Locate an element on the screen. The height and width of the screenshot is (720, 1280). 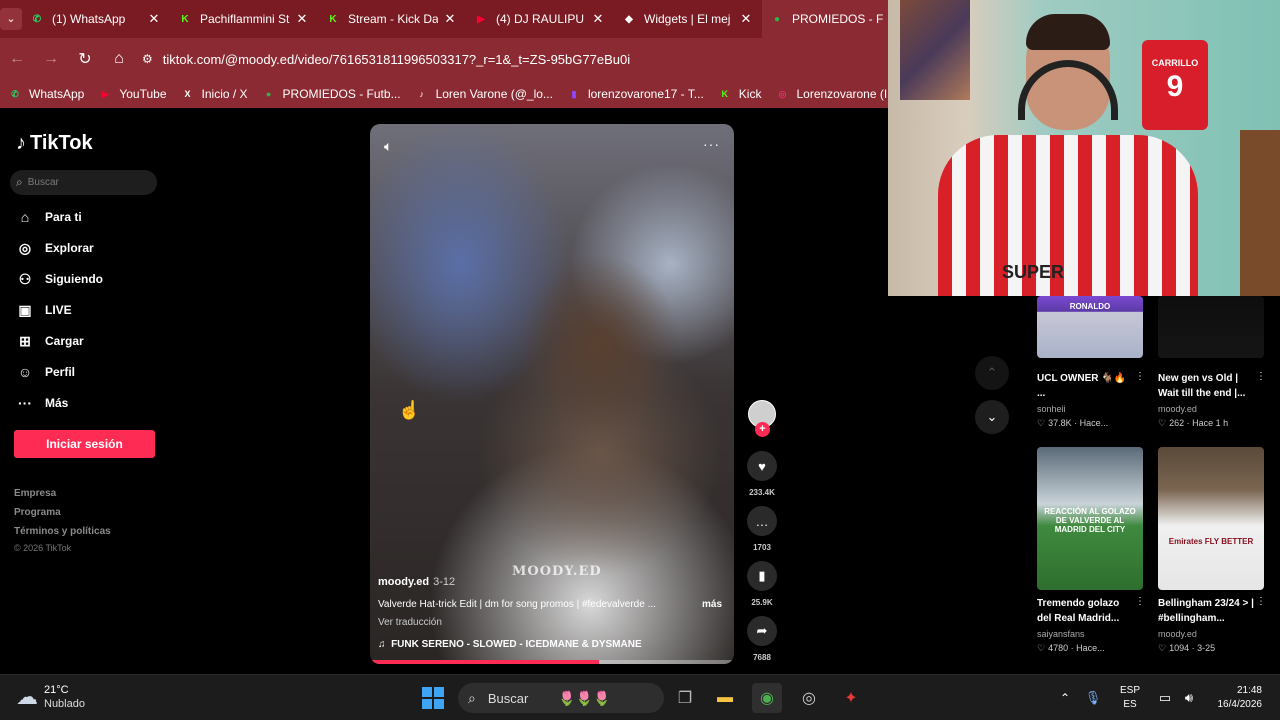
tray-chevron-up-icon: ⌃ is located at coordinates (1065, 698).